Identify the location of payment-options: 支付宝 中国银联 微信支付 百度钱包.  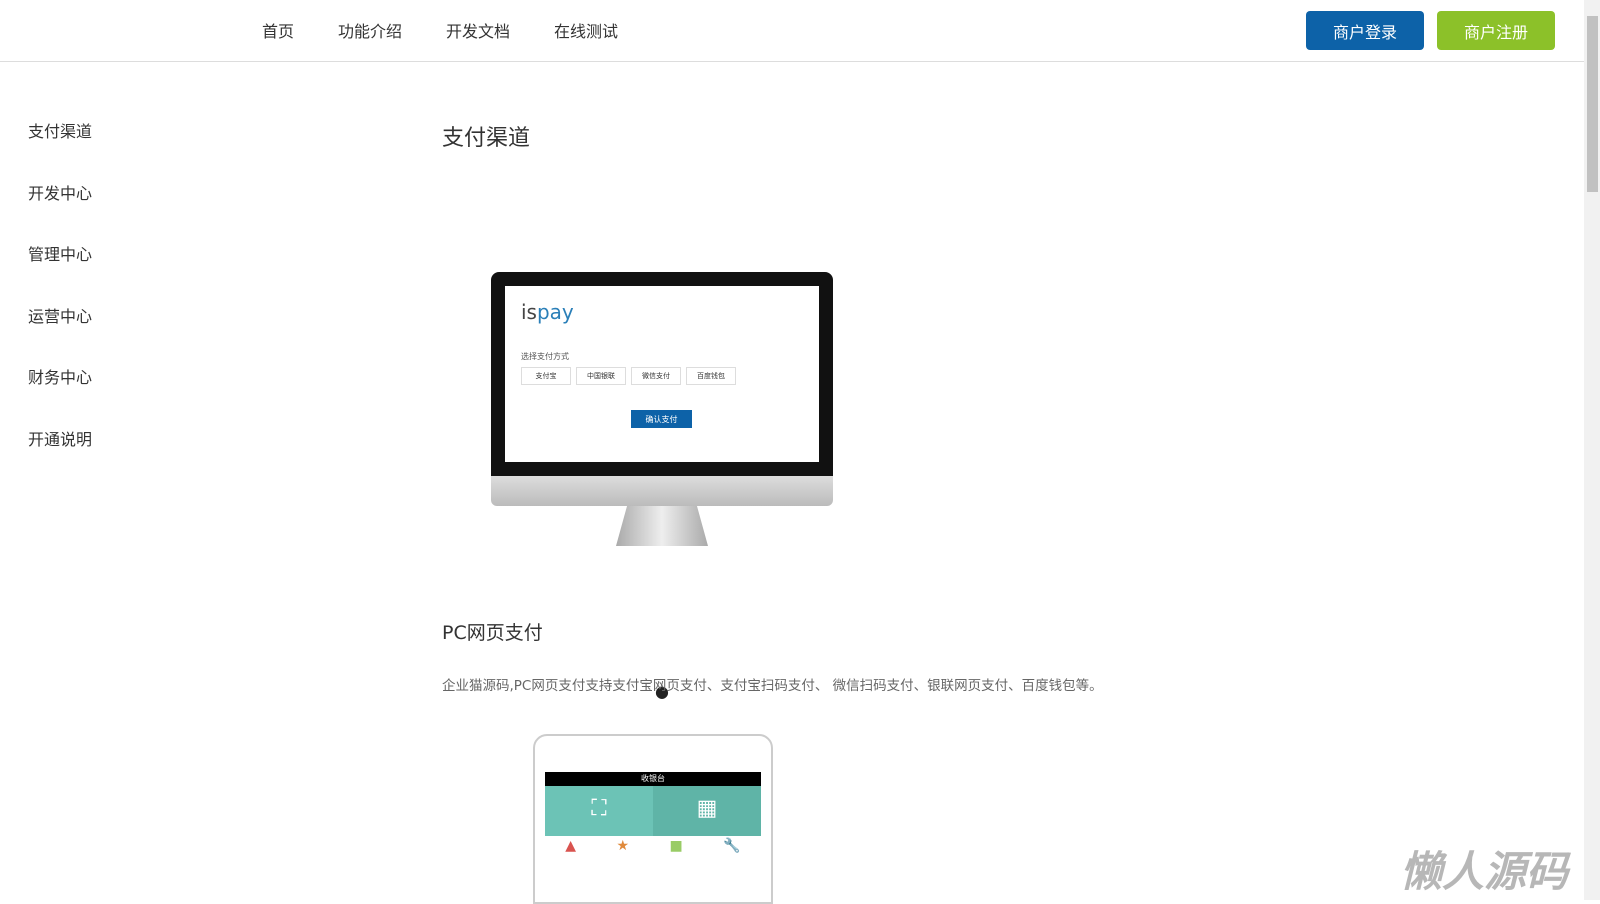
(628, 376).